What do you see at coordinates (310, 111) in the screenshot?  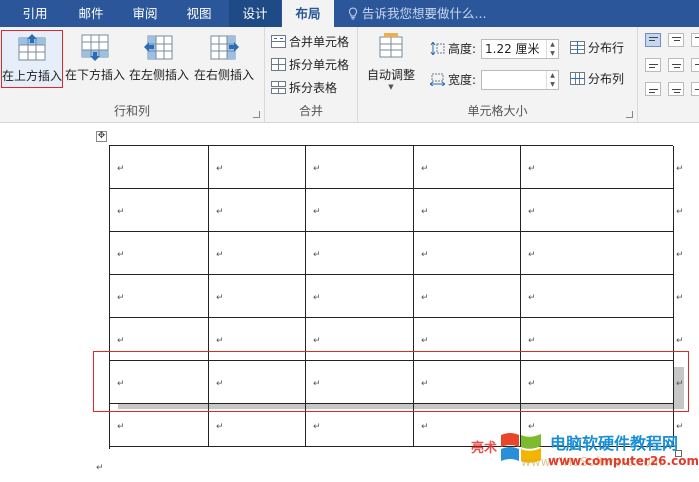 I see `group-label-merge: 合并` at bounding box center [310, 111].